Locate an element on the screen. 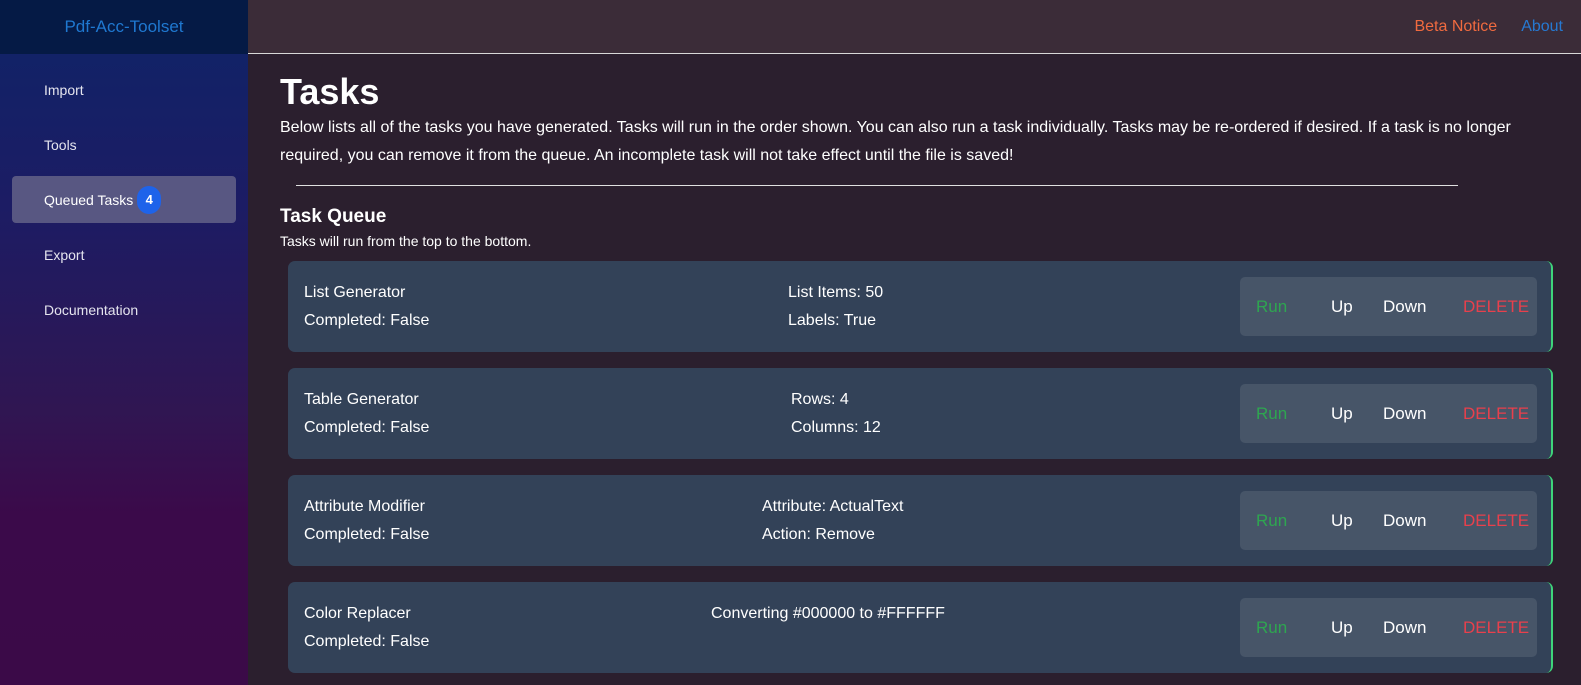 This screenshot has height=685, width=1581. task-detail: Action: Remove is located at coordinates (818, 534).